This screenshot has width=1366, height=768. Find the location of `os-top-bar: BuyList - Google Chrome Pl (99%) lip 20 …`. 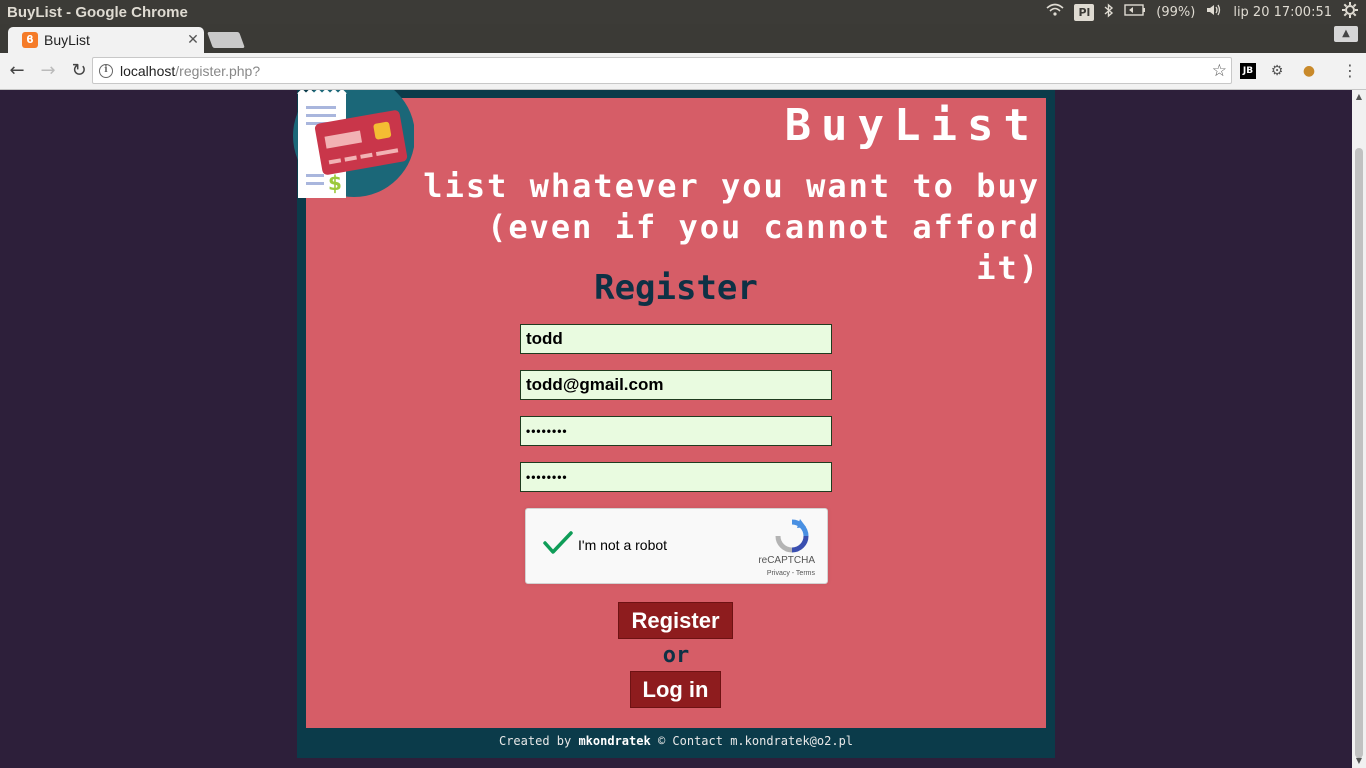

os-top-bar: BuyList - Google Chrome Pl (99%) lip 20 … is located at coordinates (683, 12).